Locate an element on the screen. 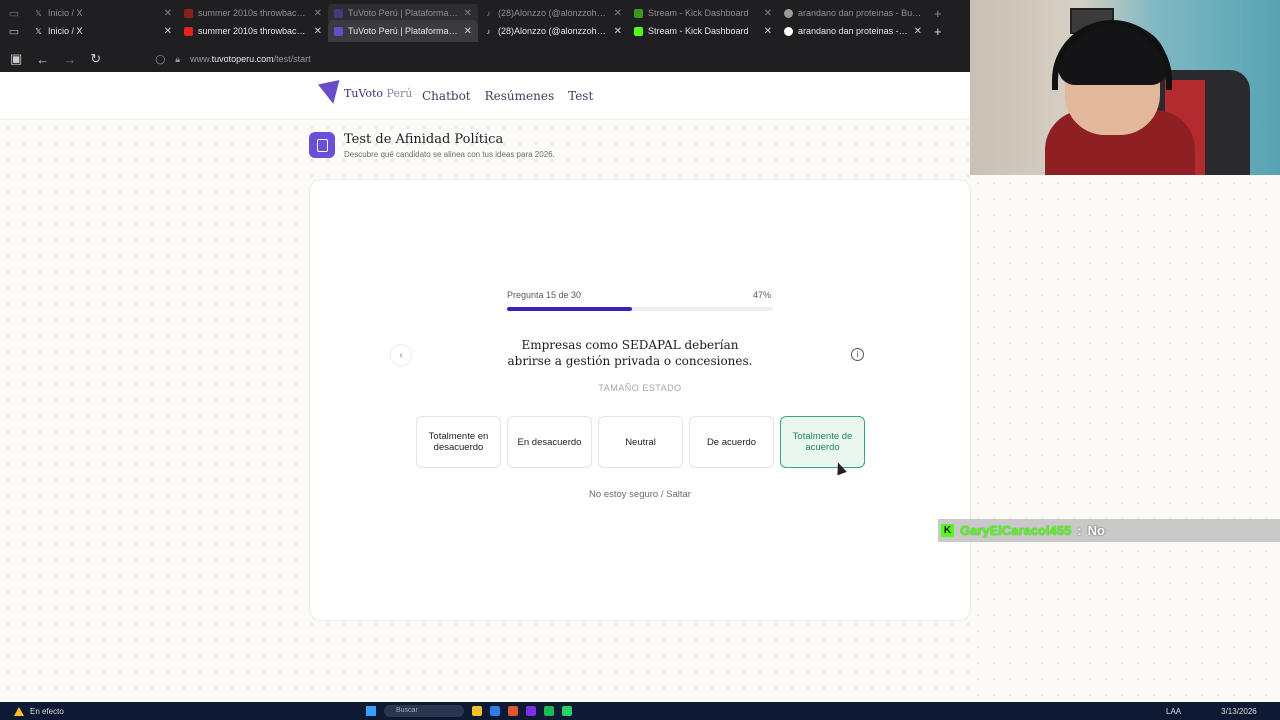 Image resolution: width=1280 pixels, height=720 pixels. ghost-tab-title: (28)Alonzzo (@alonzzoh_) | Tik is located at coordinates (553, 13).